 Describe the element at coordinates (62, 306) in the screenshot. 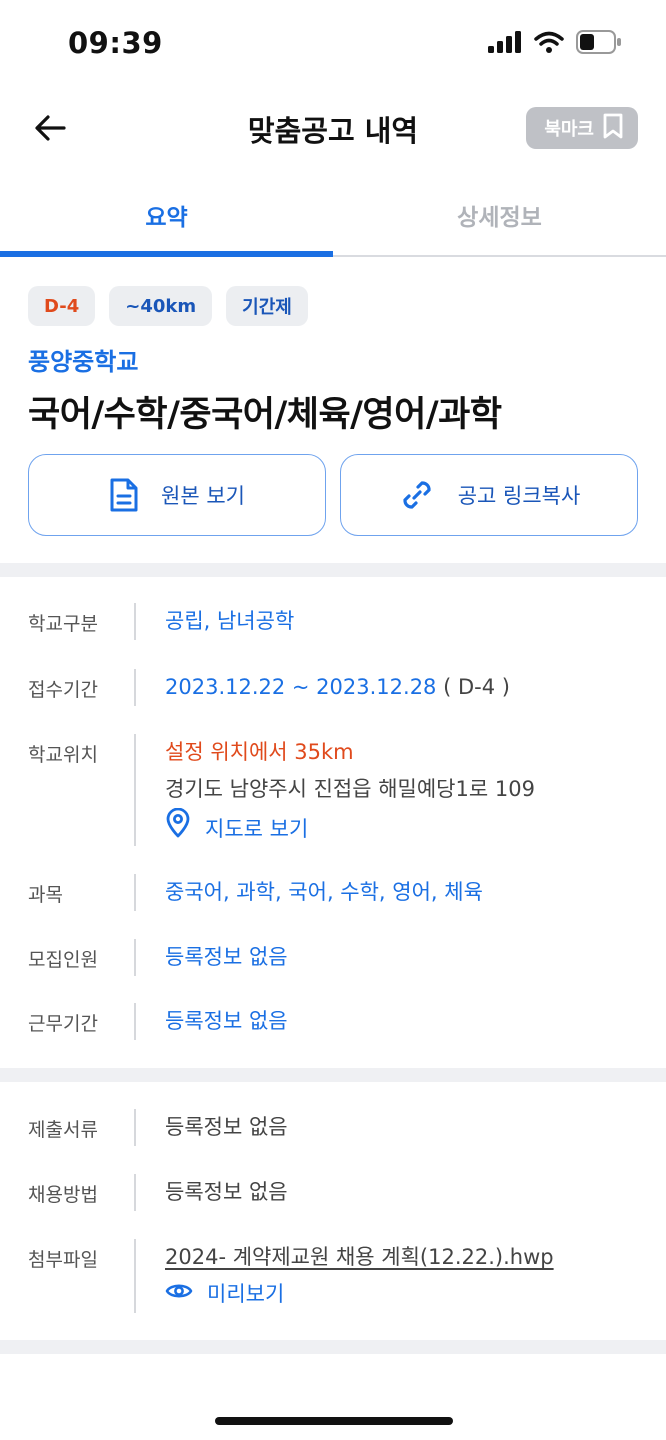

I see `dday-chip: D-4` at that location.